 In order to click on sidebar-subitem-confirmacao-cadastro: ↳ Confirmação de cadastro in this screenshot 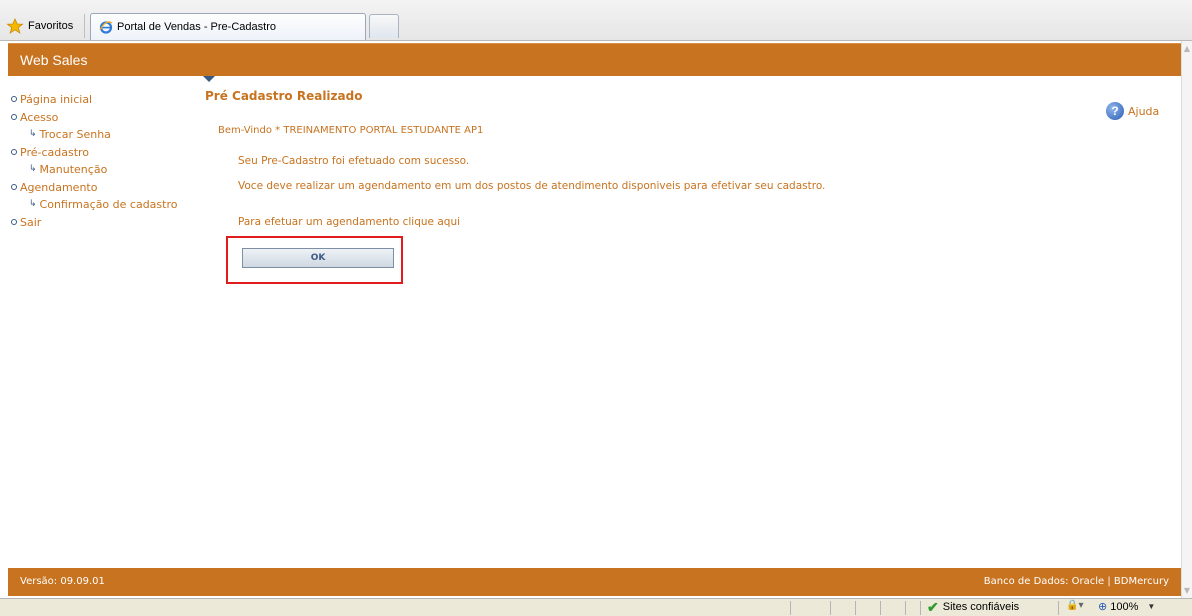, I will do `click(103, 204)`.